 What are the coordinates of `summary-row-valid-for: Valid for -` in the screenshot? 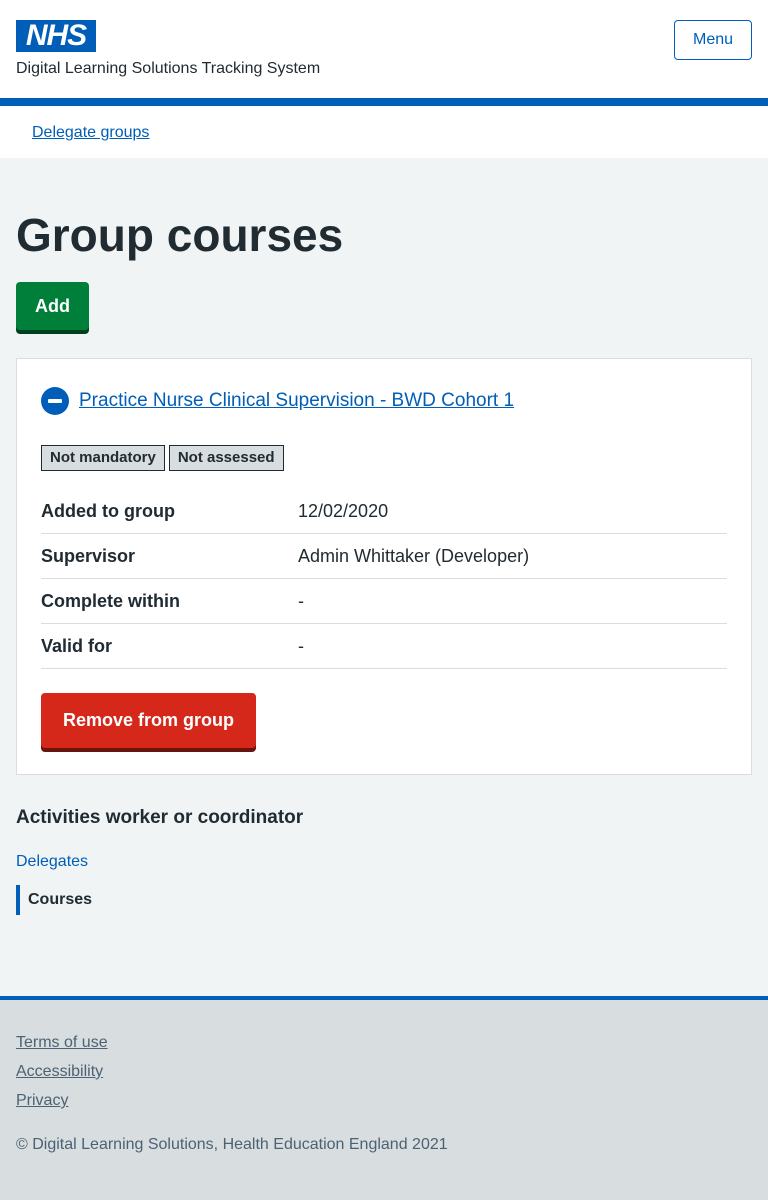 It's located at (384, 646).